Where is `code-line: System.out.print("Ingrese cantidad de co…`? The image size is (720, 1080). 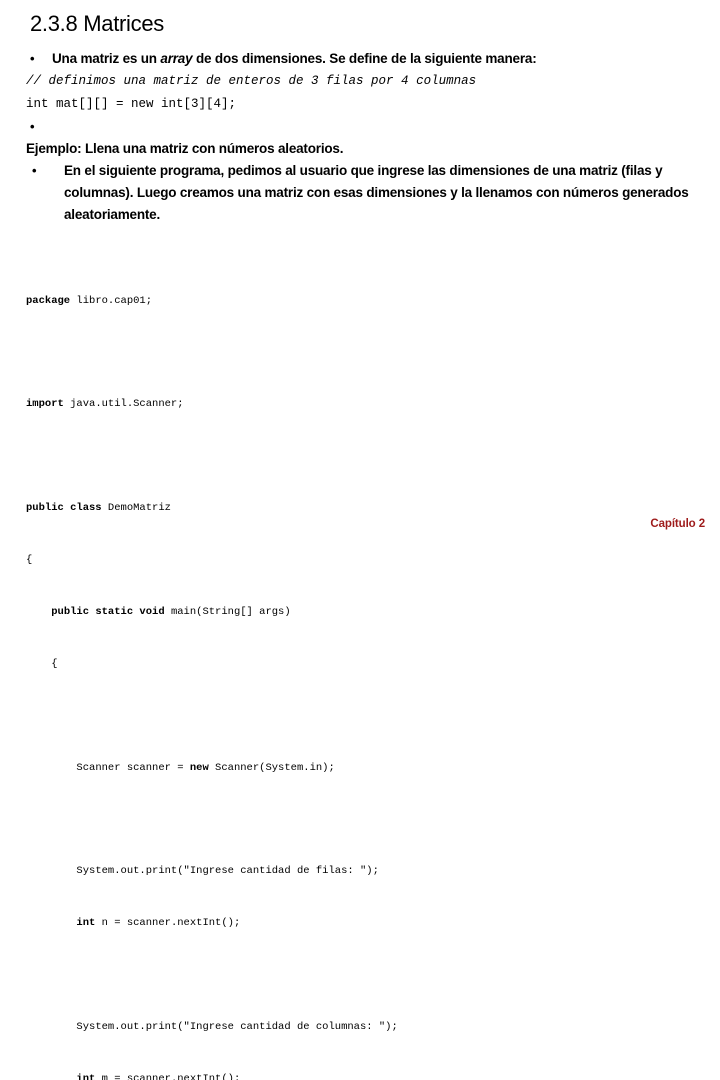
code-line: System.out.print("Ingrese cantidad de co… is located at coordinates (346, 1027).